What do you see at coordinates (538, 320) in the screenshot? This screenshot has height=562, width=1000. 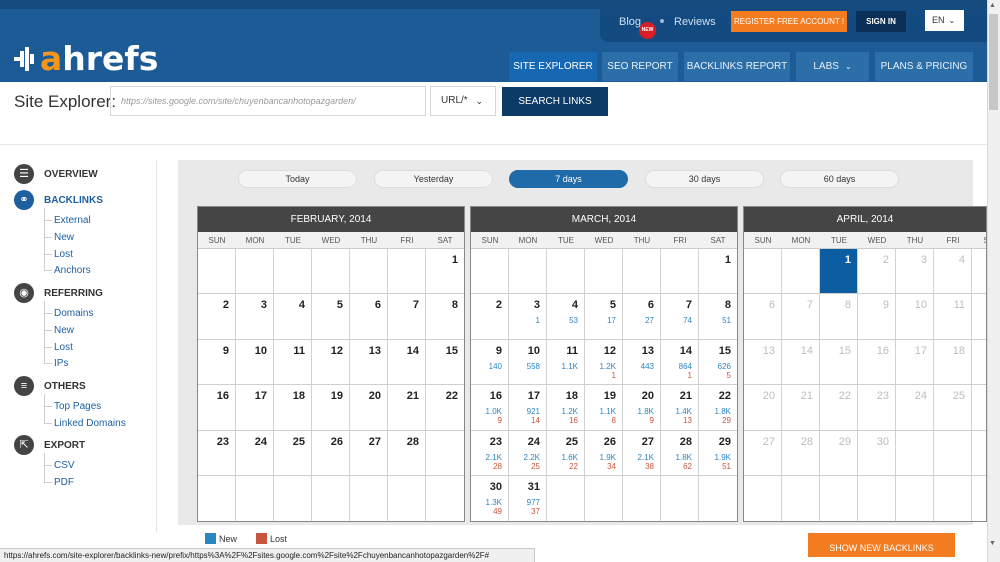 I see `new-backlinks-count: 1` at bounding box center [538, 320].